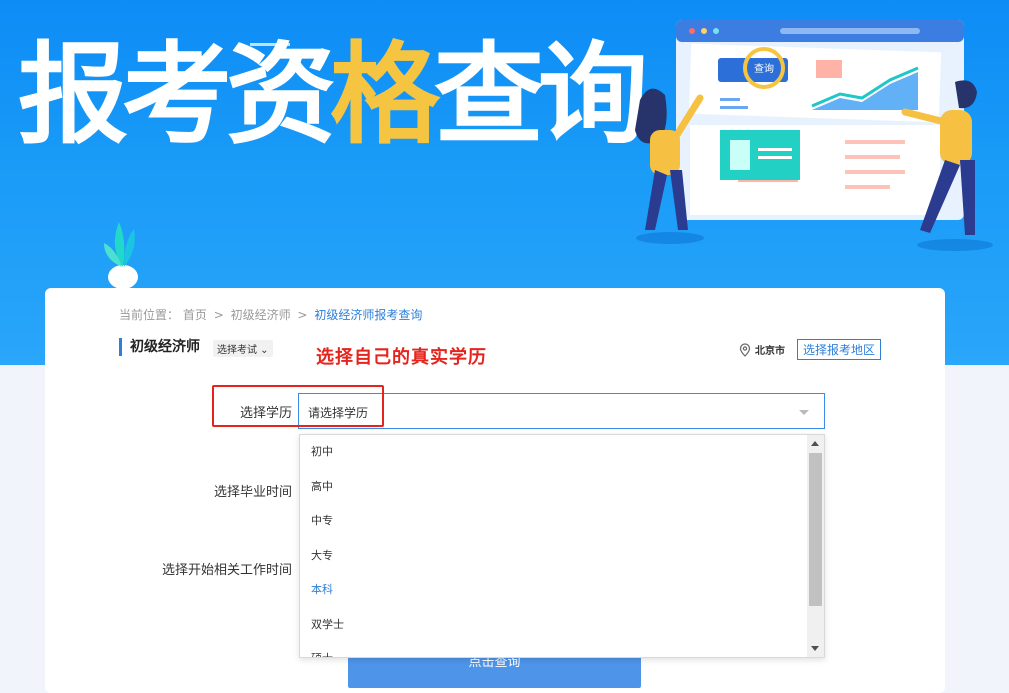 The width and height of the screenshot is (1009, 693). What do you see at coordinates (815, 648) in the screenshot?
I see `scroll-down-arrow-icon` at bounding box center [815, 648].